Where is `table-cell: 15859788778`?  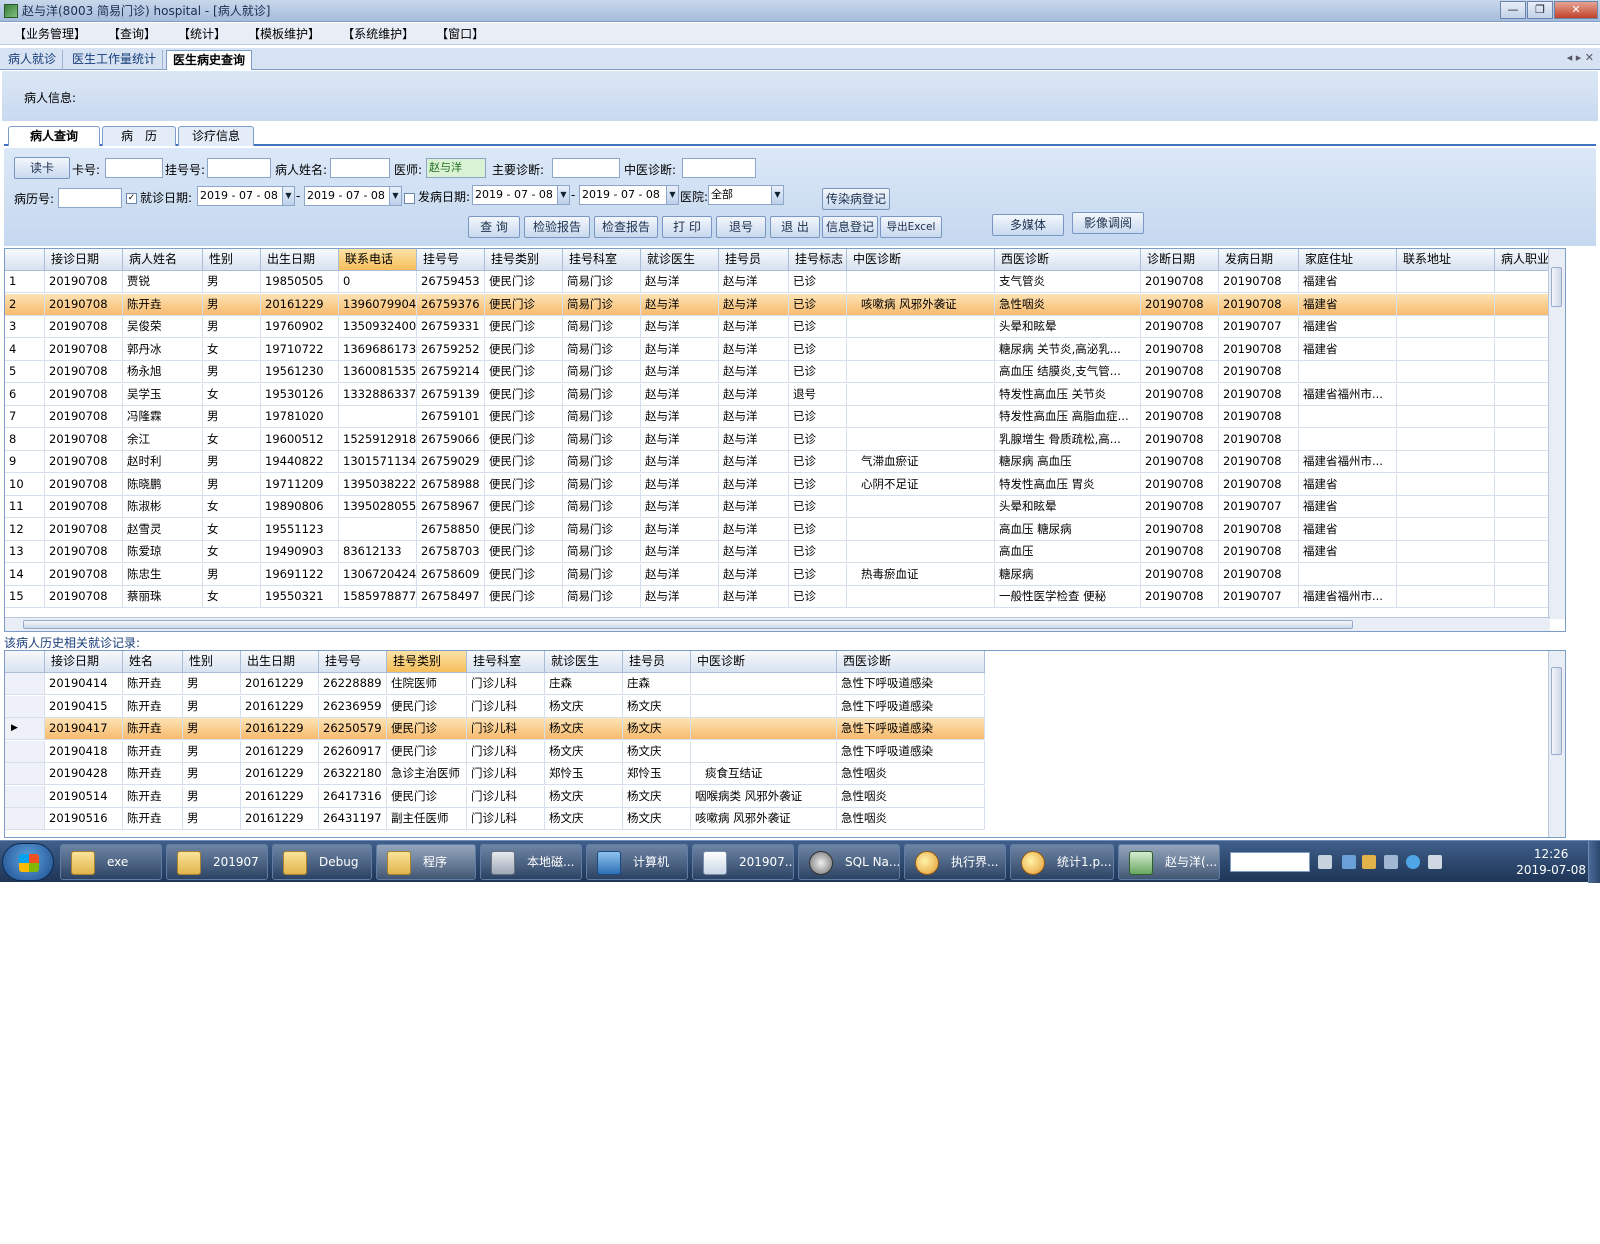 table-cell: 15859788778 is located at coordinates (378, 597).